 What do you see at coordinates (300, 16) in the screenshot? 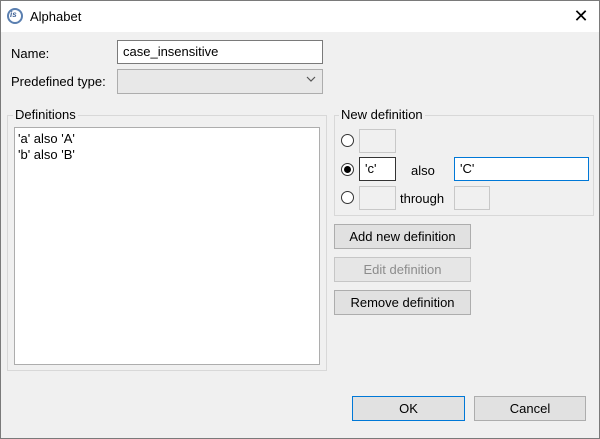
I see `title-bar: is Alphabet ✕` at bounding box center [300, 16].